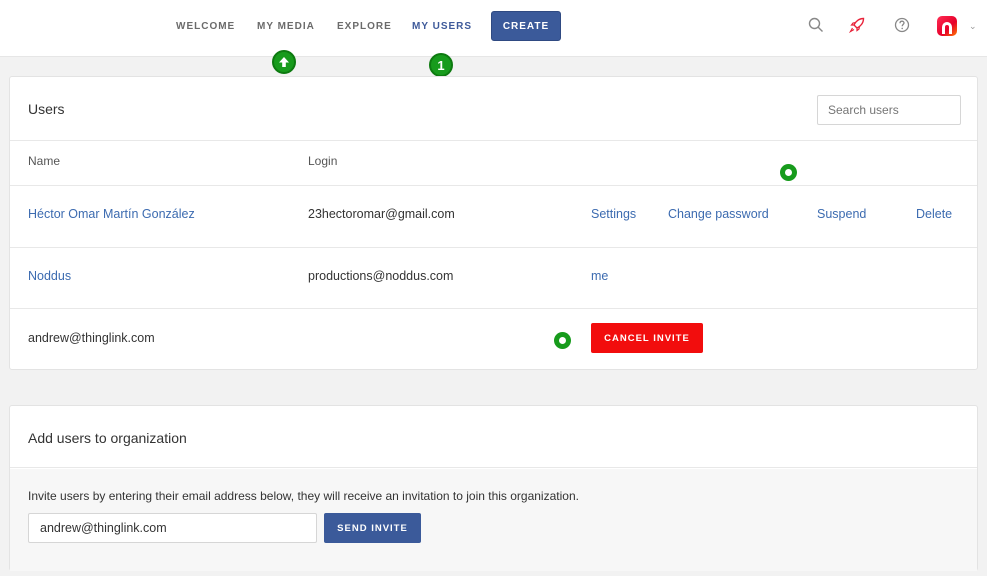  Describe the element at coordinates (172, 528) in the screenshot. I see `invite-email-input` at that location.